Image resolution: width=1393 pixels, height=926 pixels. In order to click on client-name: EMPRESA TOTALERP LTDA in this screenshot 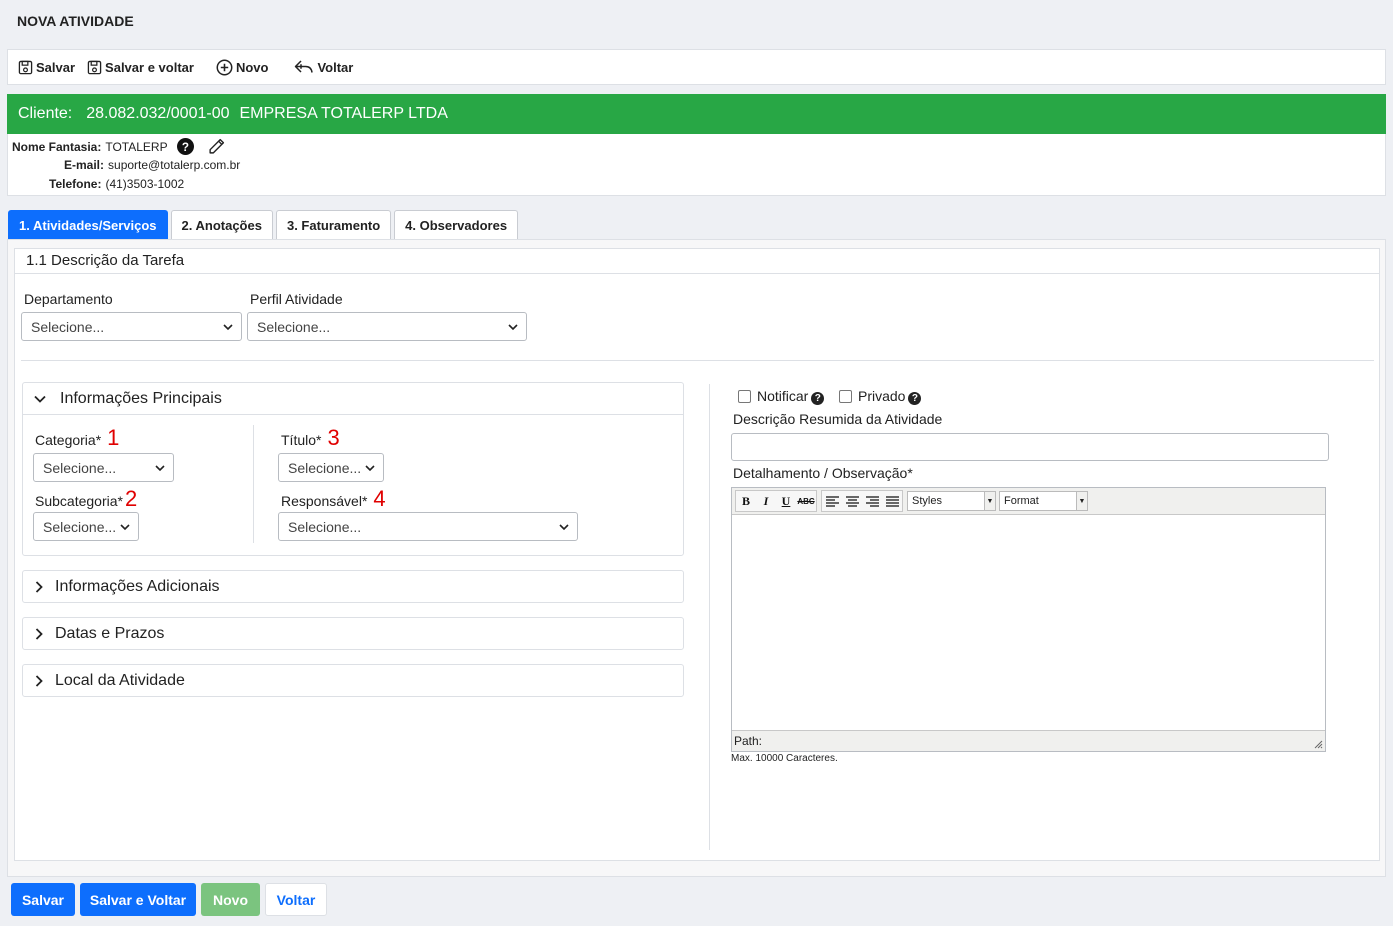, I will do `click(343, 113)`.